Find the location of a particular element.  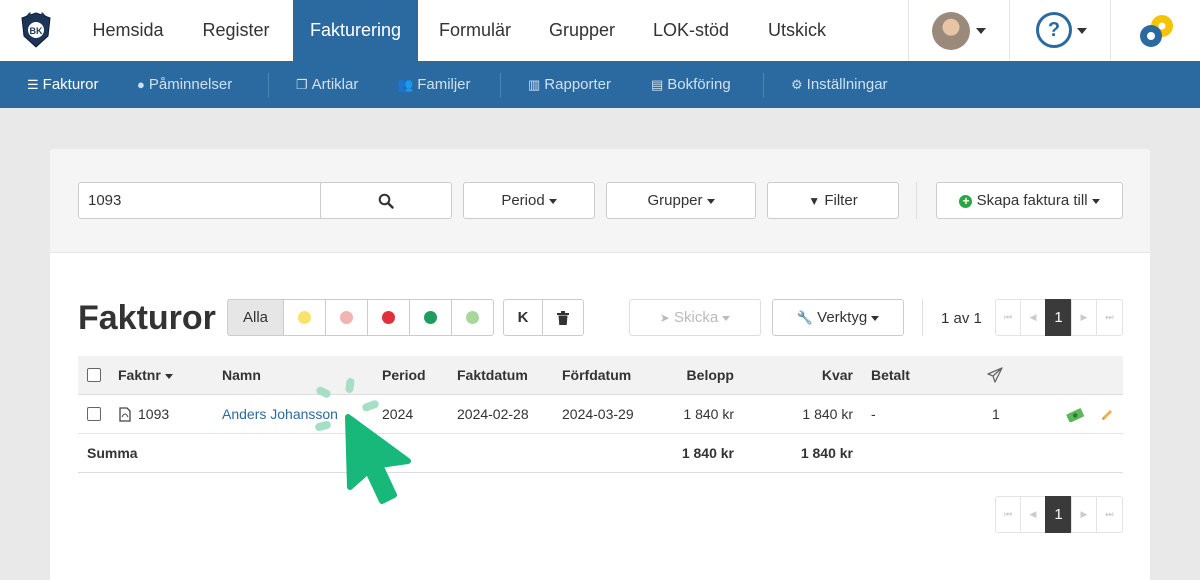

status-filter-red is located at coordinates (388, 317).